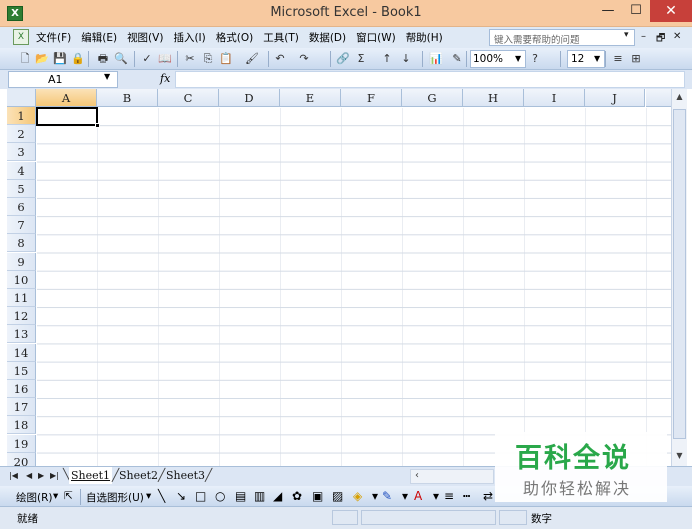  I want to click on oval-icon: ○, so click(220, 496).